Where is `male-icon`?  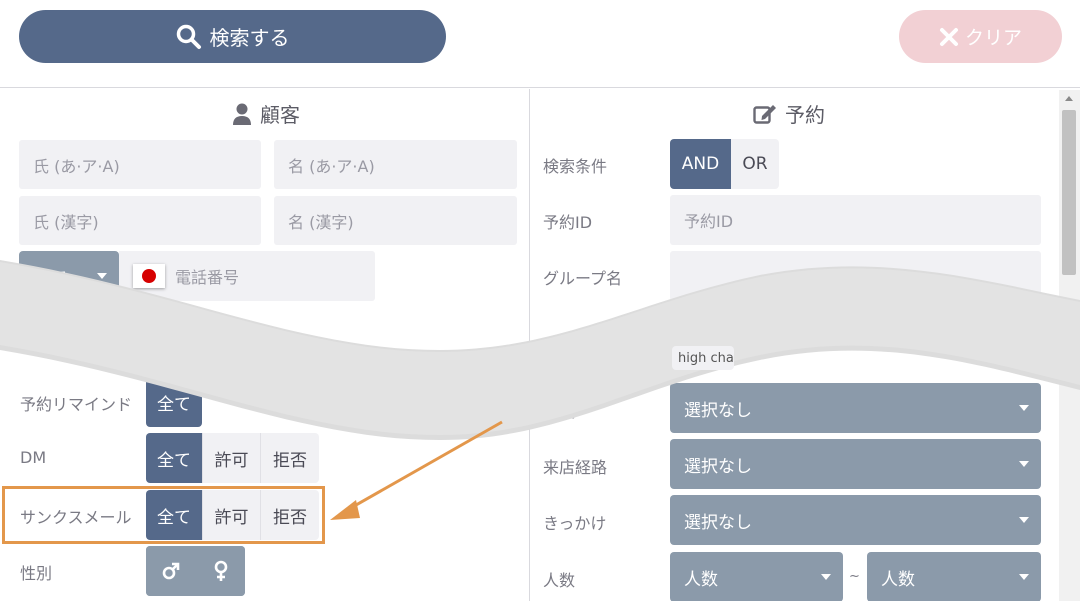 male-icon is located at coordinates (171, 571).